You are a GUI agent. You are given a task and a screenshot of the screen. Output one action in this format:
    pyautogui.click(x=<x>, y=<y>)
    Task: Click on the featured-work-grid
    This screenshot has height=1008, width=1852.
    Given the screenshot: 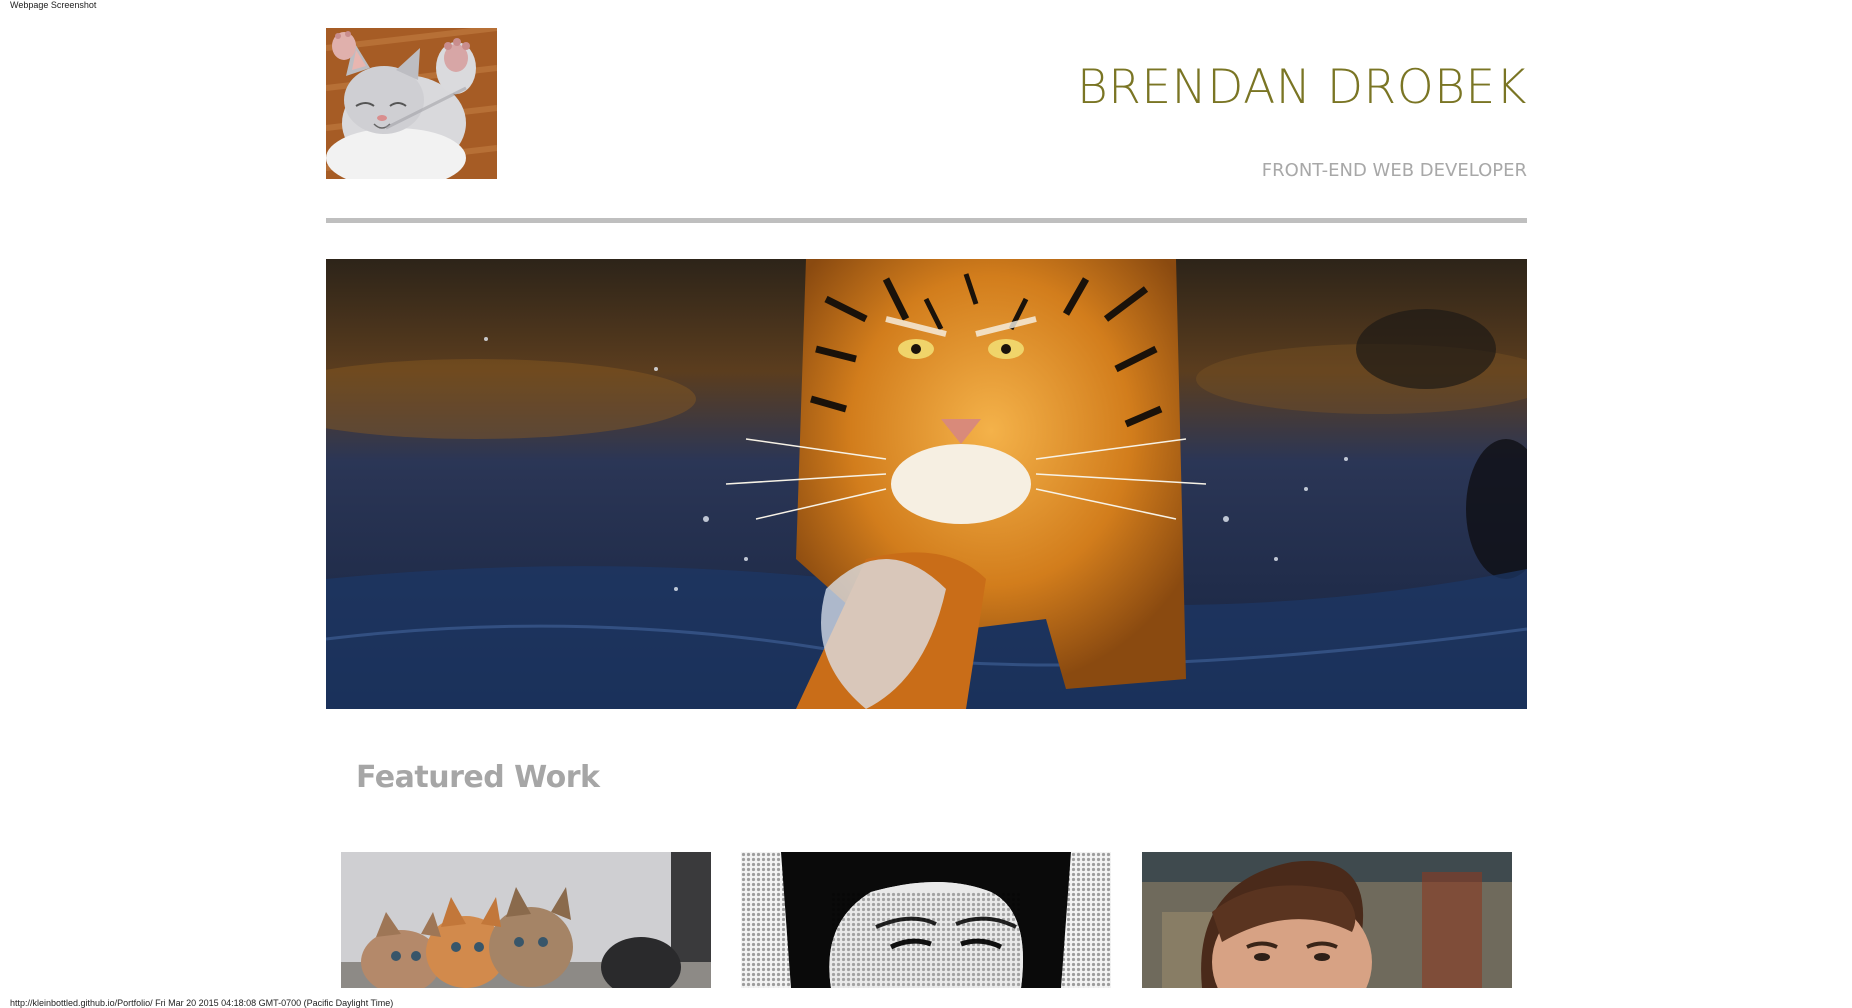 What is the action you would take?
    pyautogui.click(x=926, y=920)
    